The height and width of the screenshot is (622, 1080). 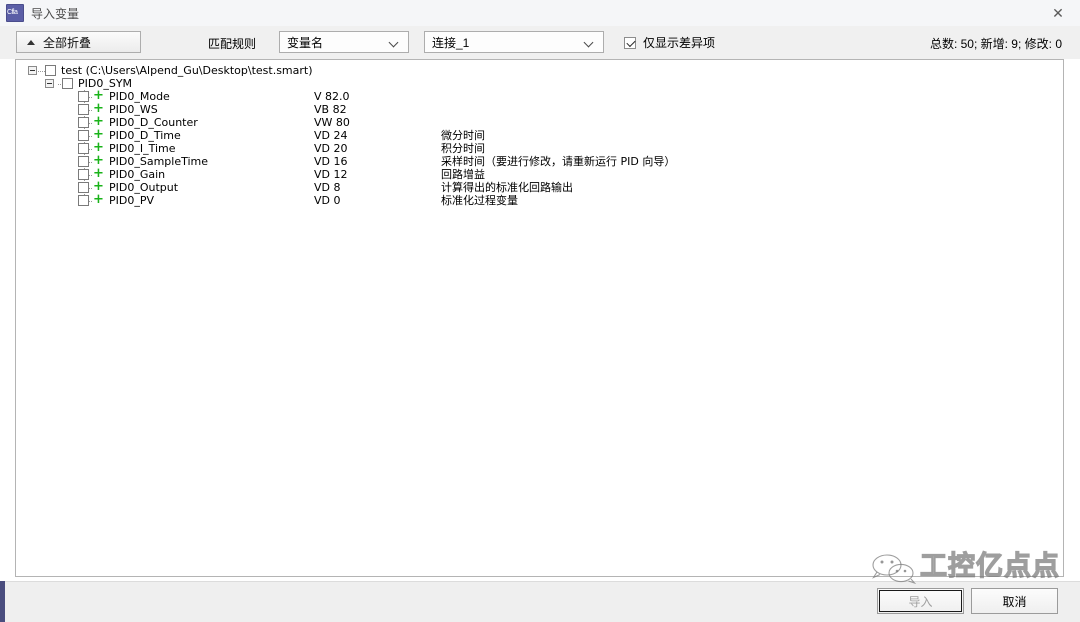 What do you see at coordinates (133, 109) in the screenshot?
I see `tree-row-label: PID0_WS` at bounding box center [133, 109].